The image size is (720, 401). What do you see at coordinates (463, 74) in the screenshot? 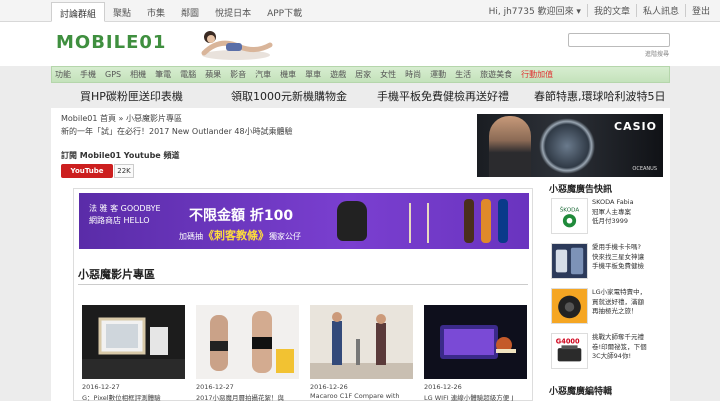
I see `cat-life: 生活` at bounding box center [463, 74].